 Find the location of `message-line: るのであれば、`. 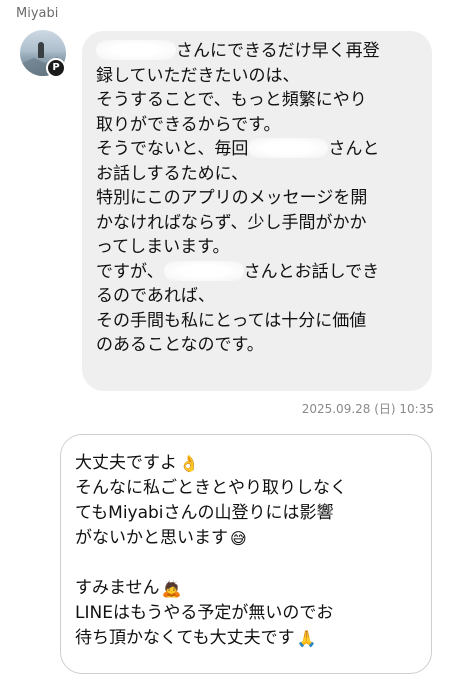

message-line: るのであれば、 is located at coordinates (155, 296).